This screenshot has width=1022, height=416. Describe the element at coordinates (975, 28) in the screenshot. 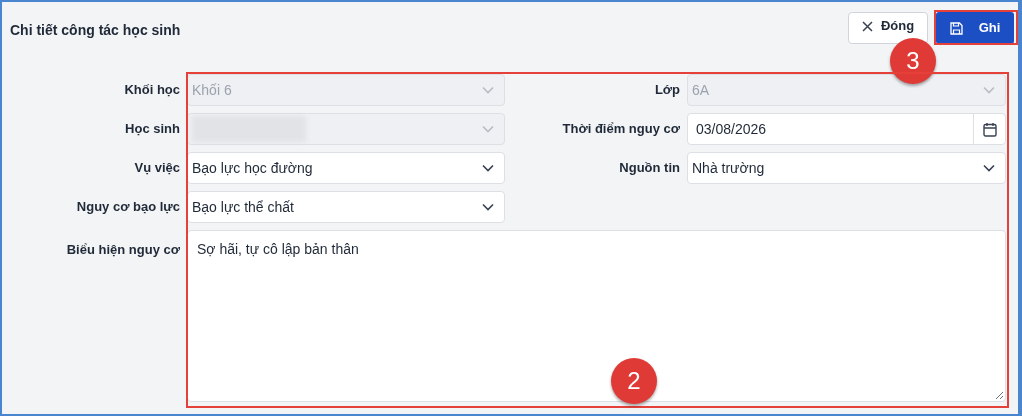

I see `save-button: Ghi` at that location.